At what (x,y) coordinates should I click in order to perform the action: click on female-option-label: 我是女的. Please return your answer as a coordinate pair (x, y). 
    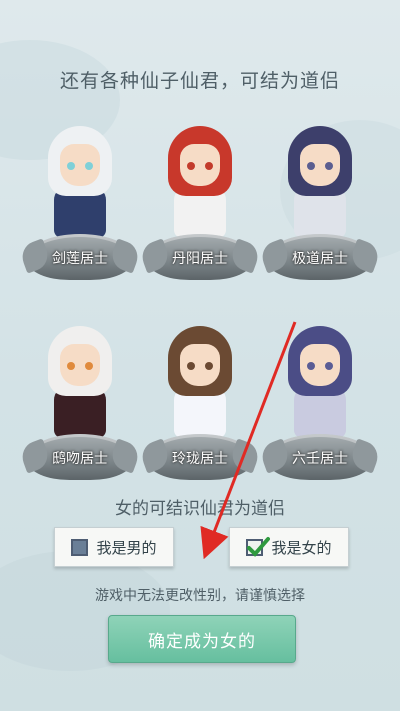
    Looking at the image, I should click on (301, 547).